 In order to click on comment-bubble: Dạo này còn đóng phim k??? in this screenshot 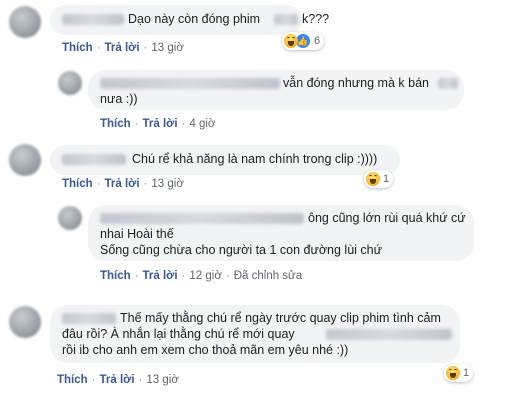, I will do `click(189, 20)`.